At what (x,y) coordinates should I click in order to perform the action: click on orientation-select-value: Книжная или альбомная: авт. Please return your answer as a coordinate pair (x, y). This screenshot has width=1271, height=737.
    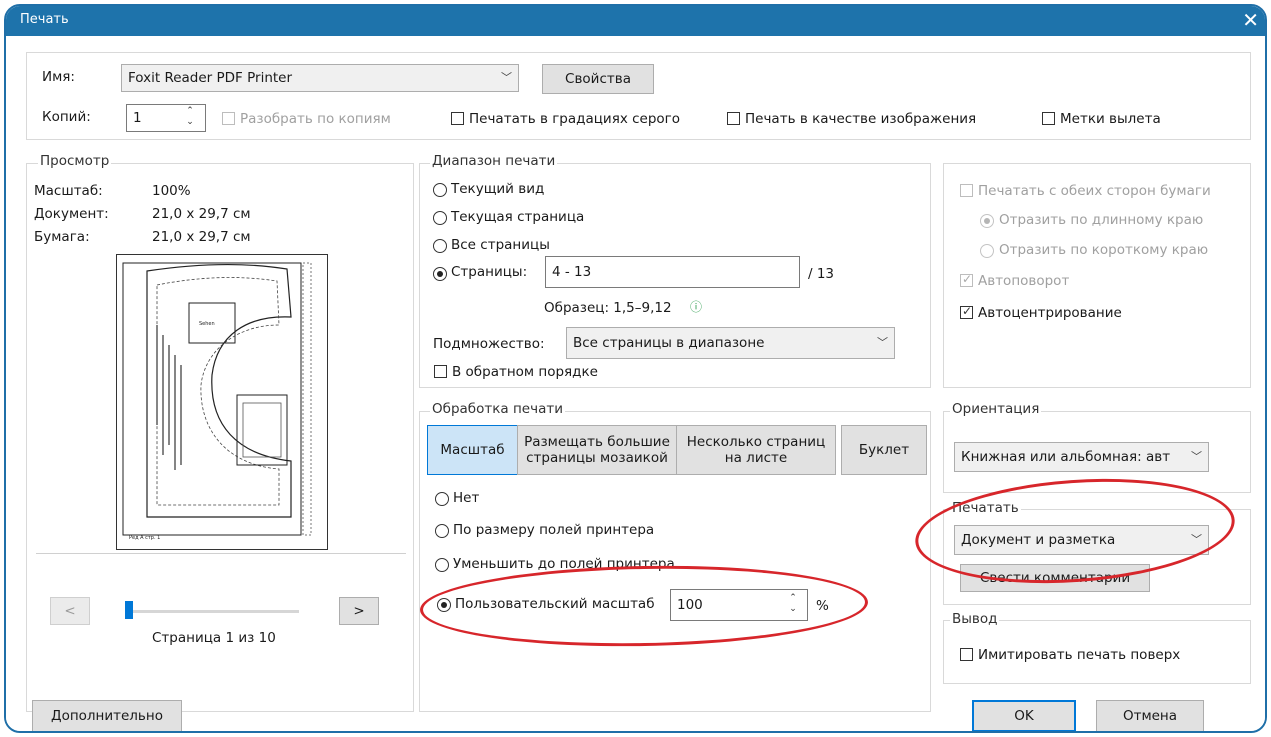
    Looking at the image, I should click on (1066, 457).